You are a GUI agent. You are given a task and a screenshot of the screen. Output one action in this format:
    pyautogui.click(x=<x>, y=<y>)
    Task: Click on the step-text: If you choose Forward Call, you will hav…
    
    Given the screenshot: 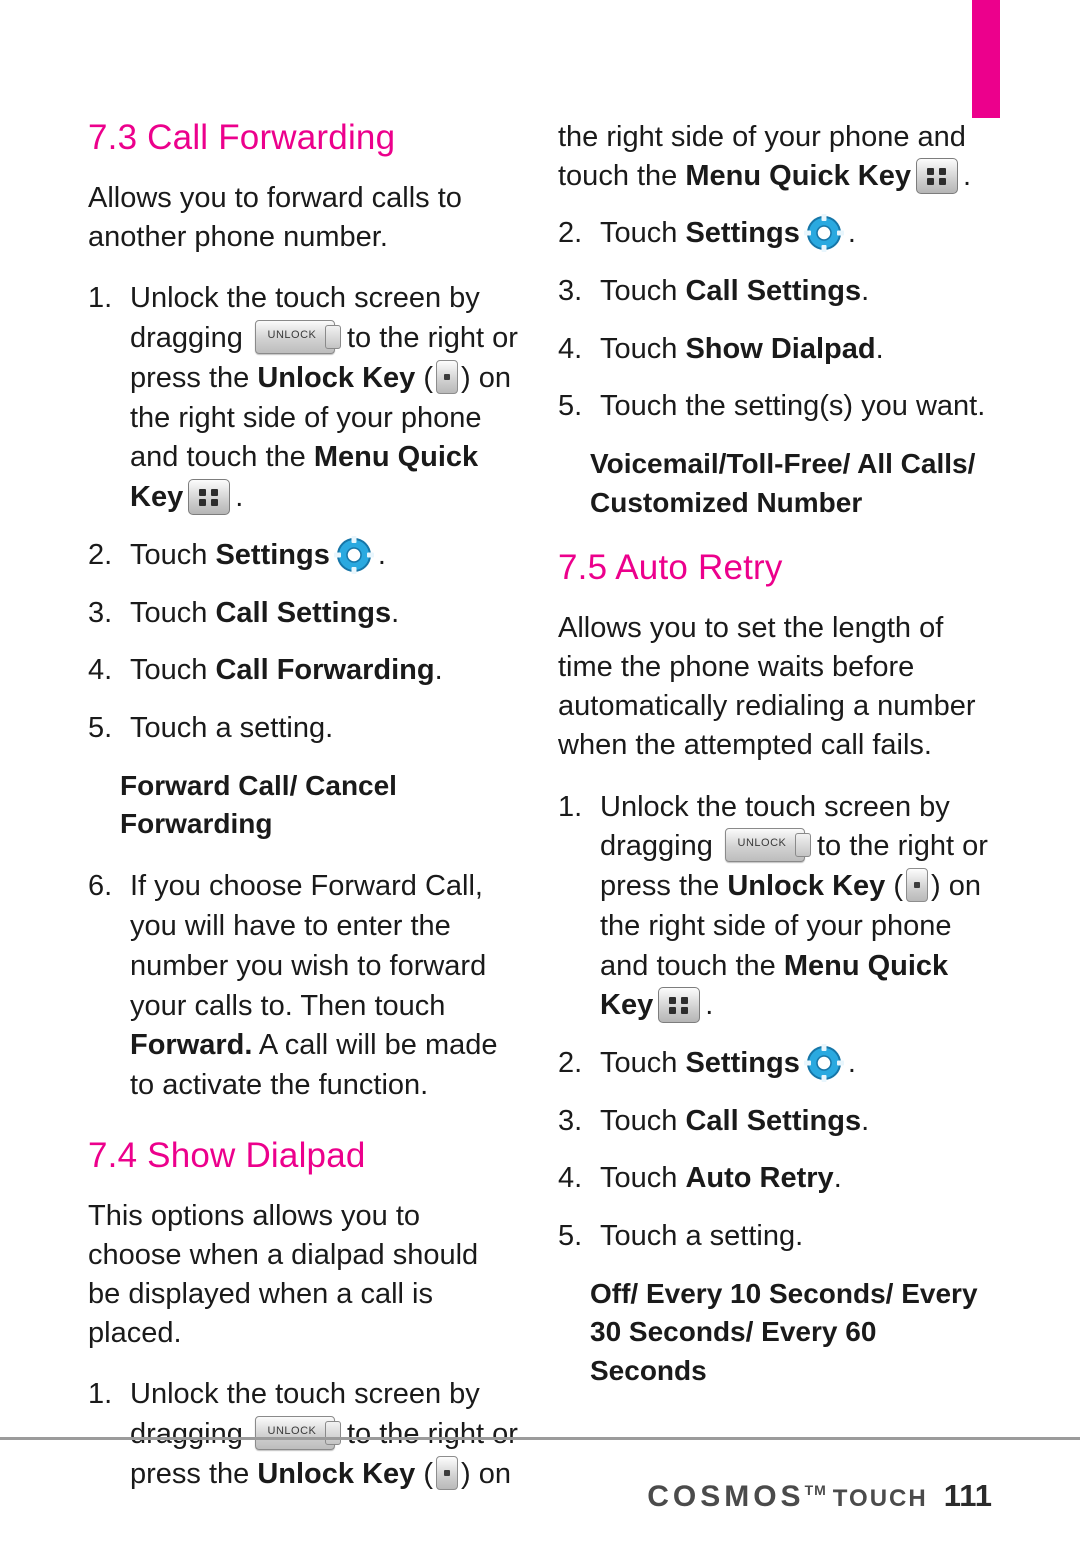 What is the action you would take?
    pyautogui.click(x=308, y=946)
    